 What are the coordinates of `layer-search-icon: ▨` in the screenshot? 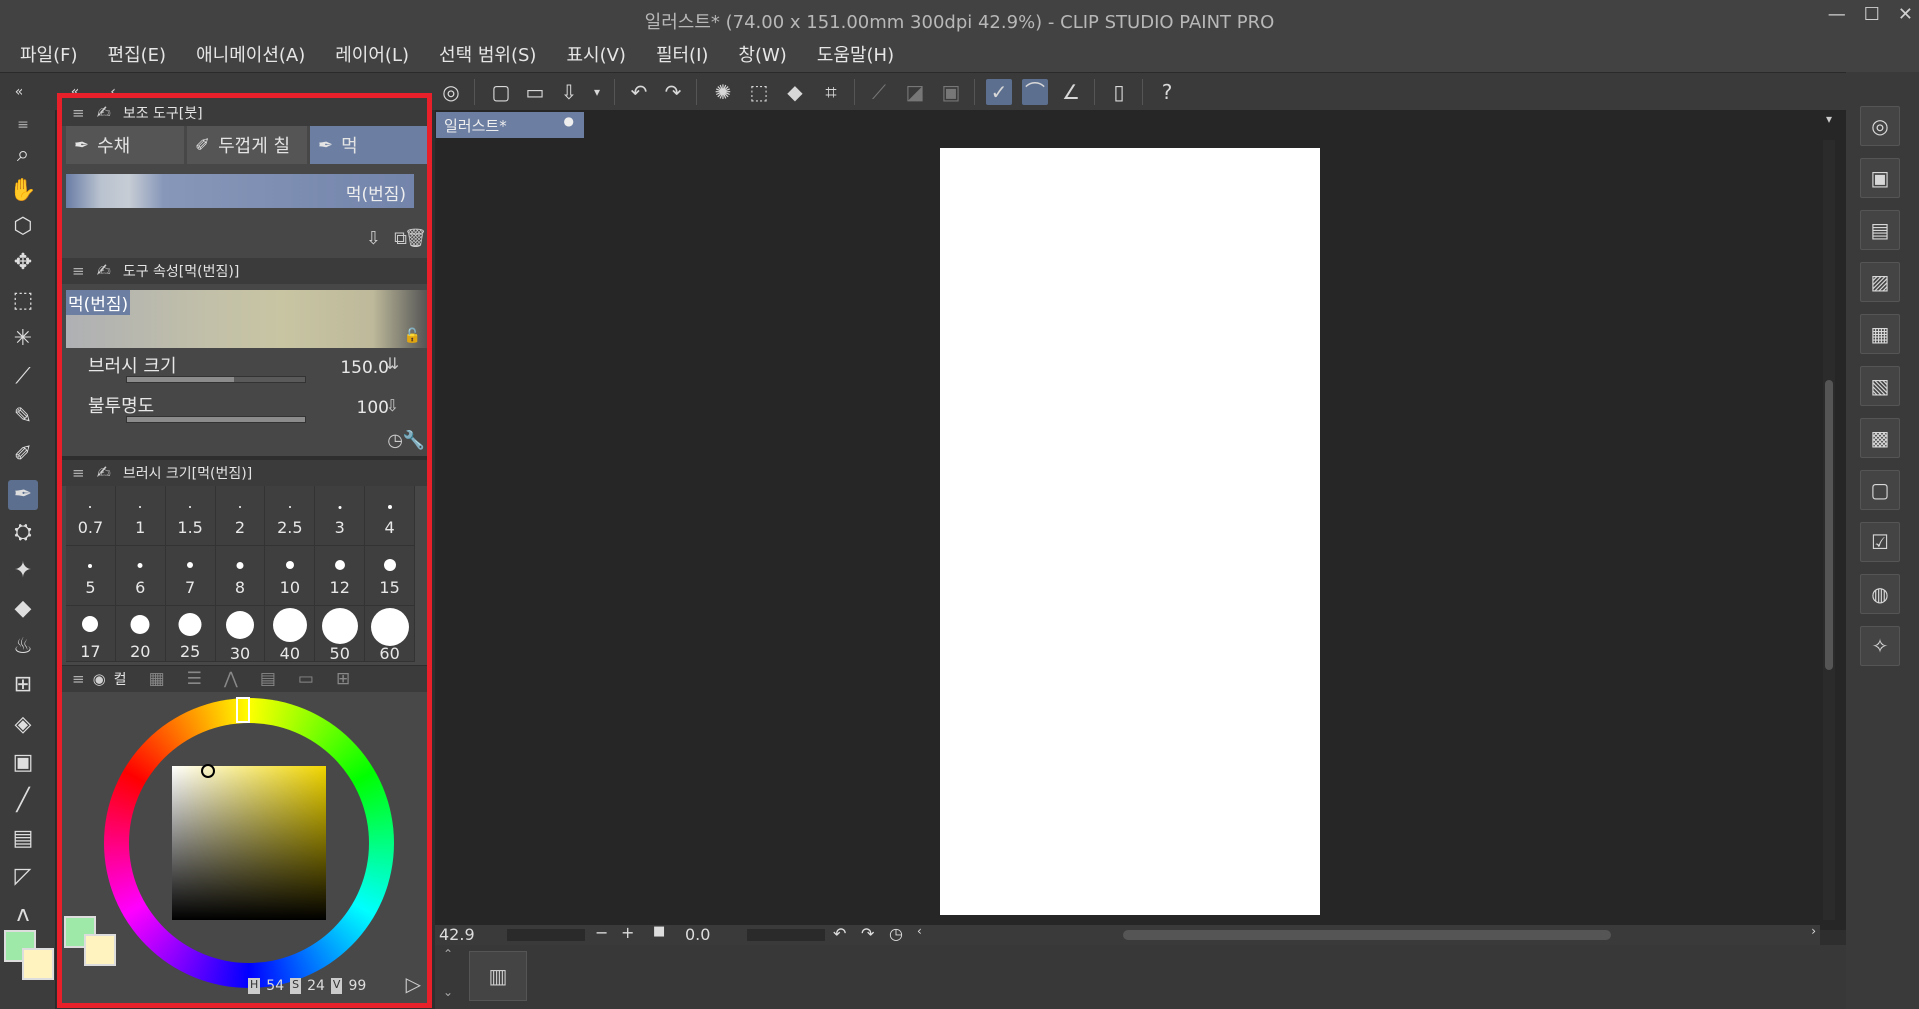 It's located at (1880, 282).